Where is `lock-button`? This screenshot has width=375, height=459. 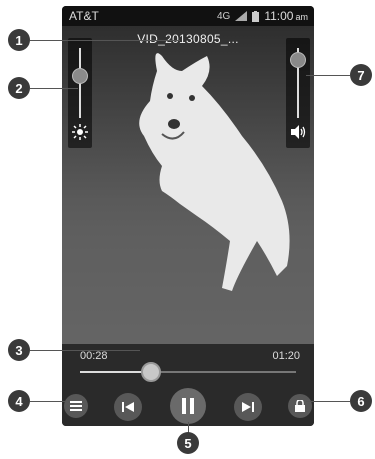
lock-button is located at coordinates (300, 406).